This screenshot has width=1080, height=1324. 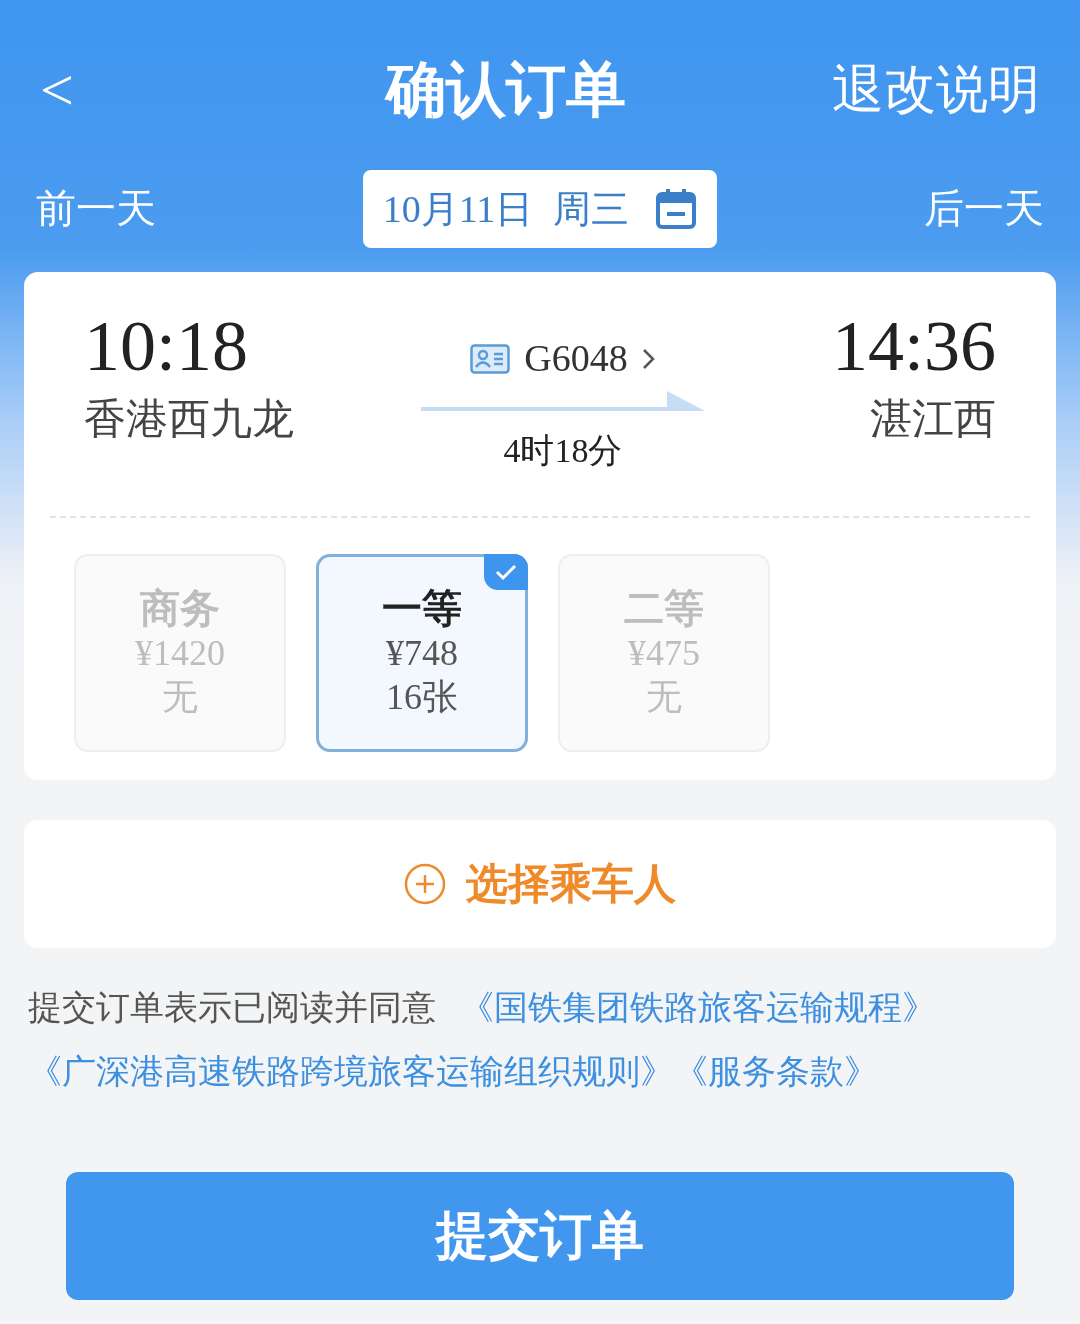 I want to click on arrival-time: 14:36, so click(x=913, y=346).